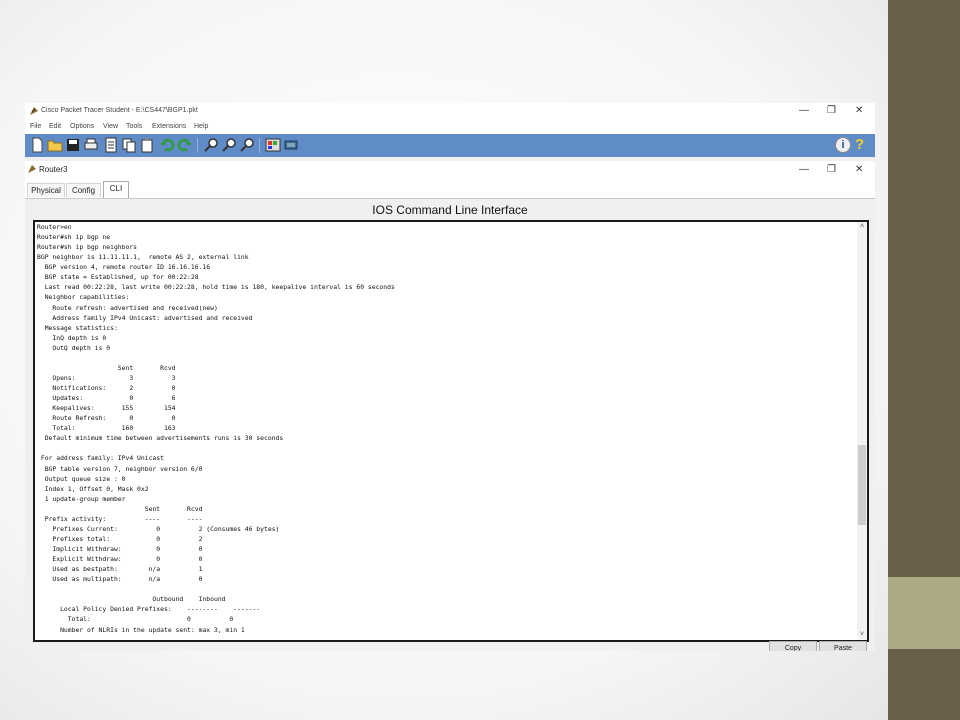 The height and width of the screenshot is (720, 960). I want to click on new-file-icon, so click(37, 145).